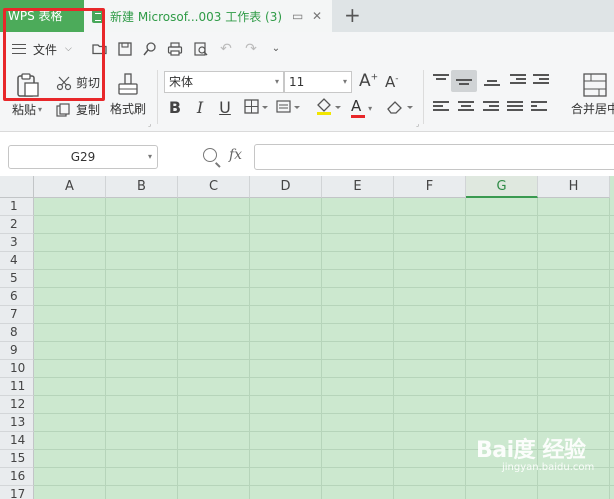  What do you see at coordinates (224, 82) in the screenshot?
I see `font-name-select: 宋体 ▾` at bounding box center [224, 82].